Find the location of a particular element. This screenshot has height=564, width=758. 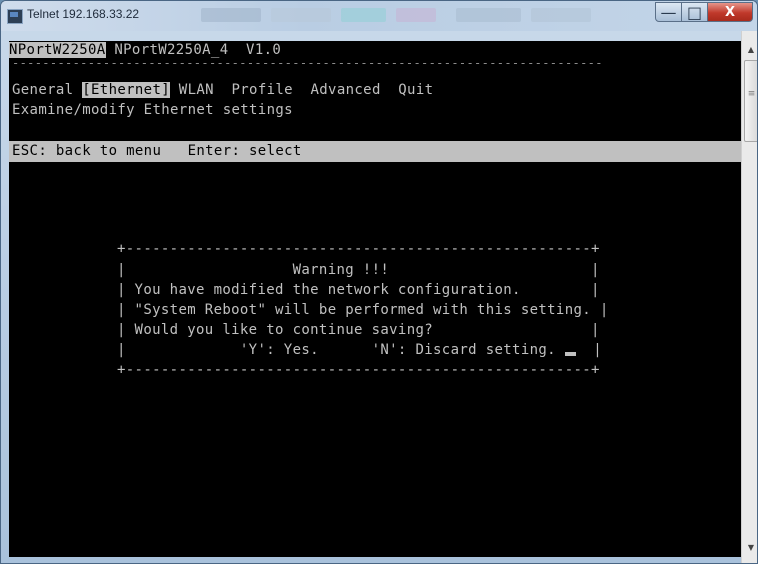

dialog-warning-title: | Warning !!! | is located at coordinates (358, 270).